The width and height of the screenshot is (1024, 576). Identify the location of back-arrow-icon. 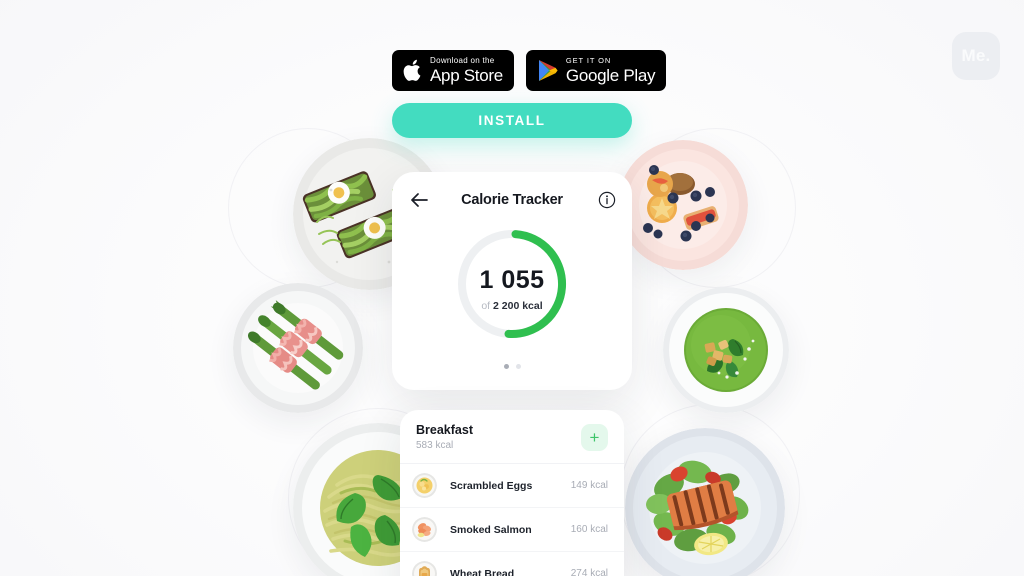
(419, 200).